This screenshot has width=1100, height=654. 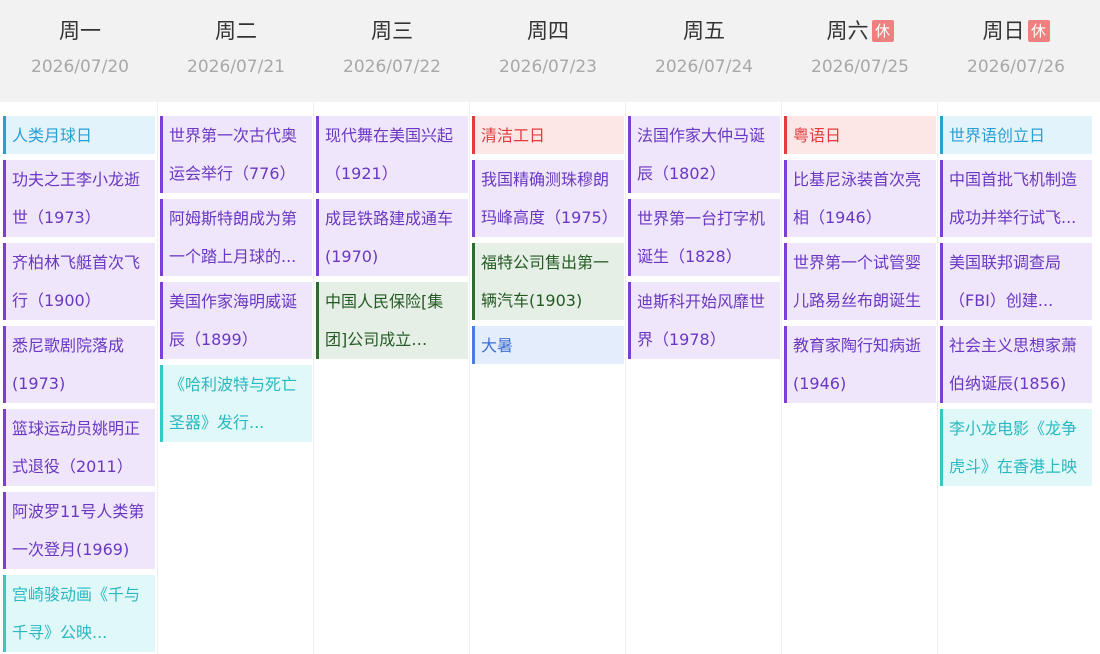 I want to click on event-text: 世界第一个试管婴儿路易丝布朗诞生, so click(x=857, y=281).